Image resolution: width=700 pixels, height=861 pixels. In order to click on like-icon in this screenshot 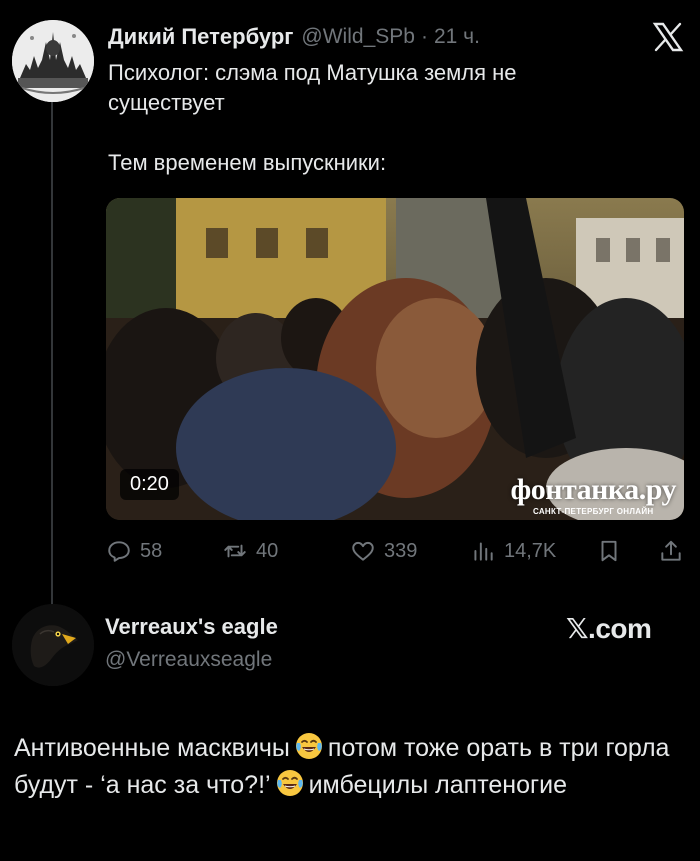, I will do `click(363, 551)`.